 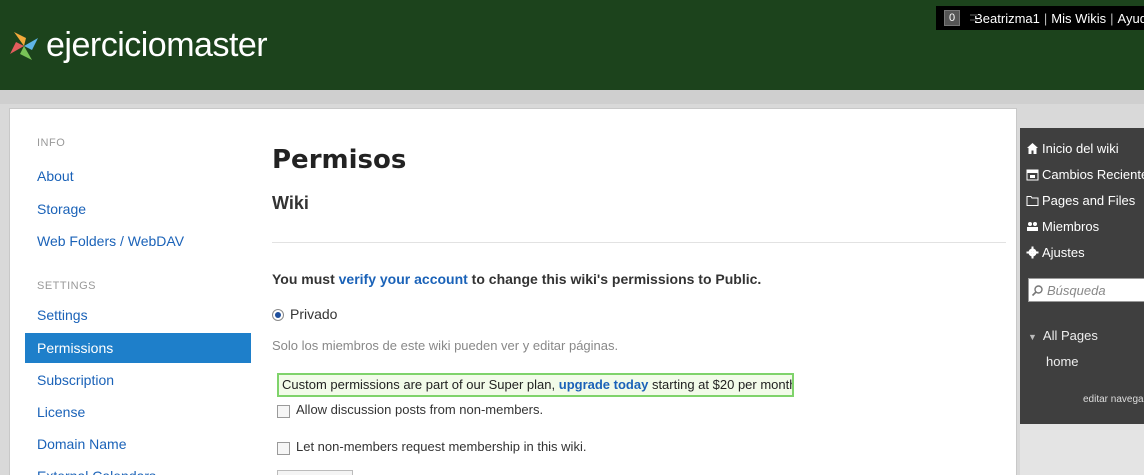 I want to click on nav-members: Miembros, so click(x=1062, y=226).